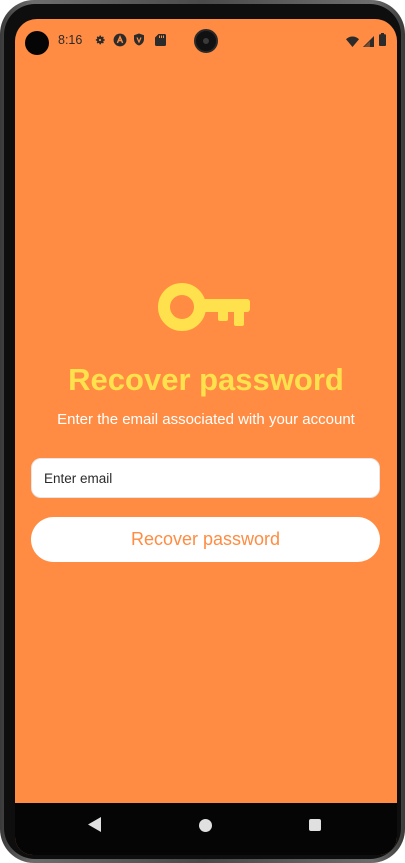  Describe the element at coordinates (205, 825) in the screenshot. I see `home-icon` at that location.